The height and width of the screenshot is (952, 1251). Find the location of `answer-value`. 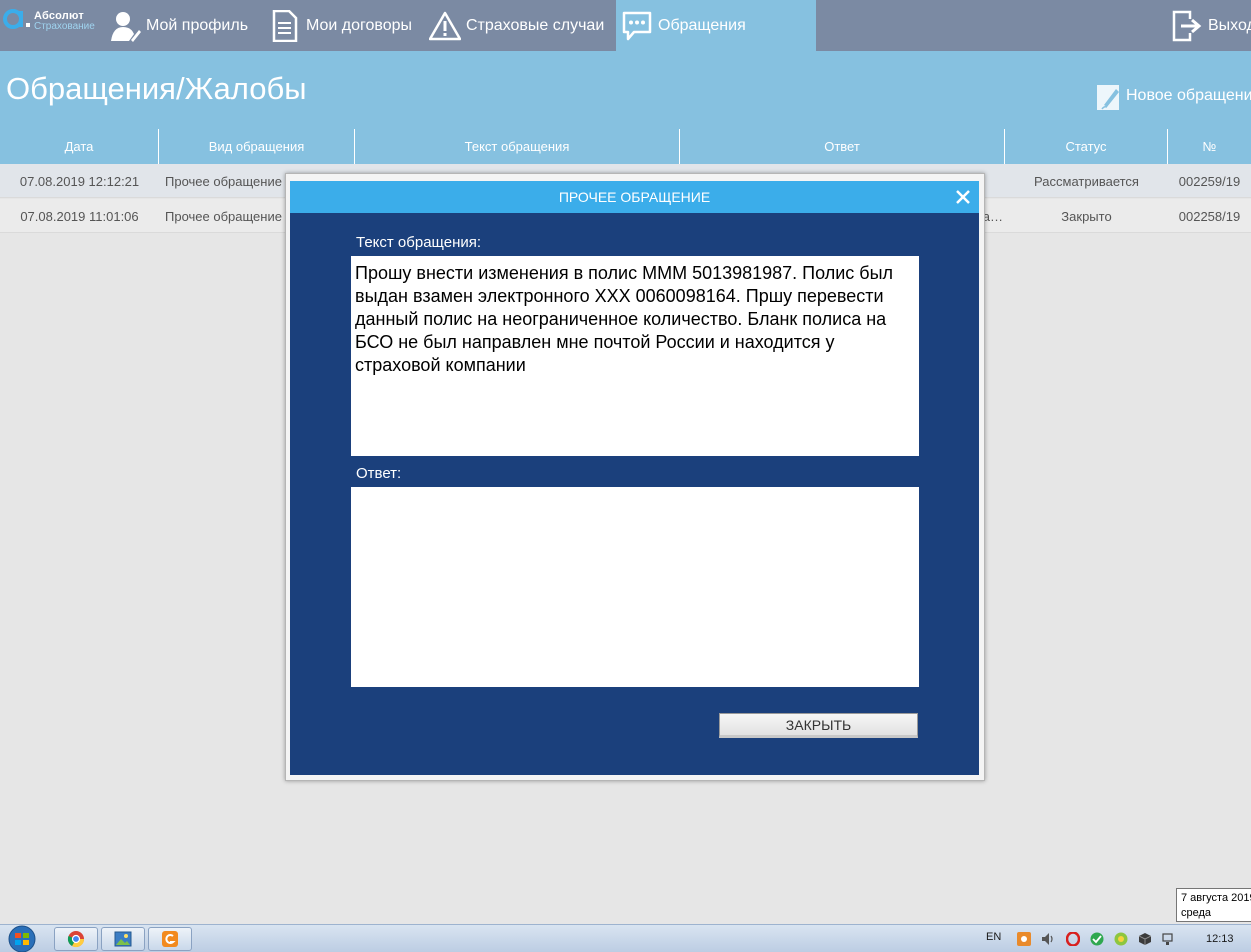

answer-value is located at coordinates (635, 493).